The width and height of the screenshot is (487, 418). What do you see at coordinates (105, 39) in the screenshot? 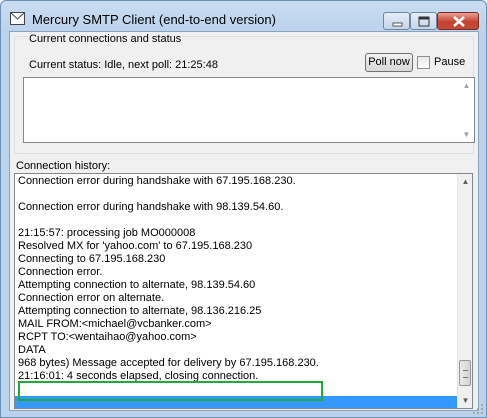
I see `status-group-legend: Current connections and status` at bounding box center [105, 39].